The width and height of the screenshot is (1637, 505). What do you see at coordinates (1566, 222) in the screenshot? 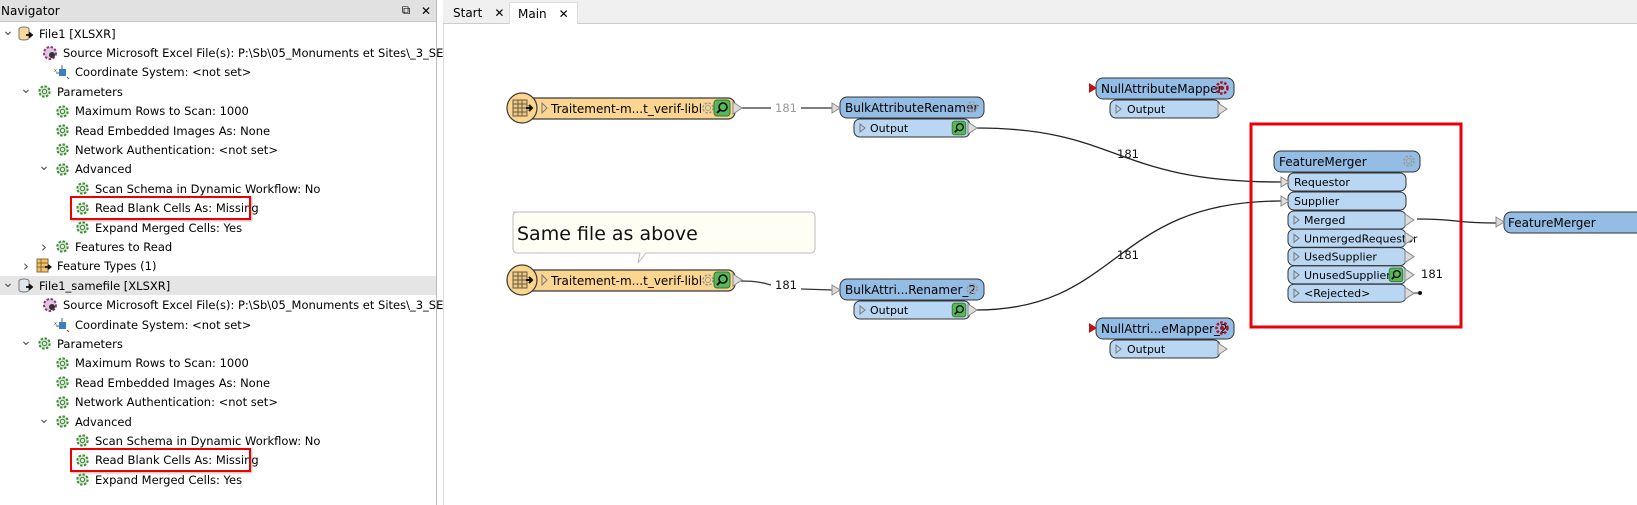
I see `transformer-featuremerger-2: FeatureMerger` at bounding box center [1566, 222].